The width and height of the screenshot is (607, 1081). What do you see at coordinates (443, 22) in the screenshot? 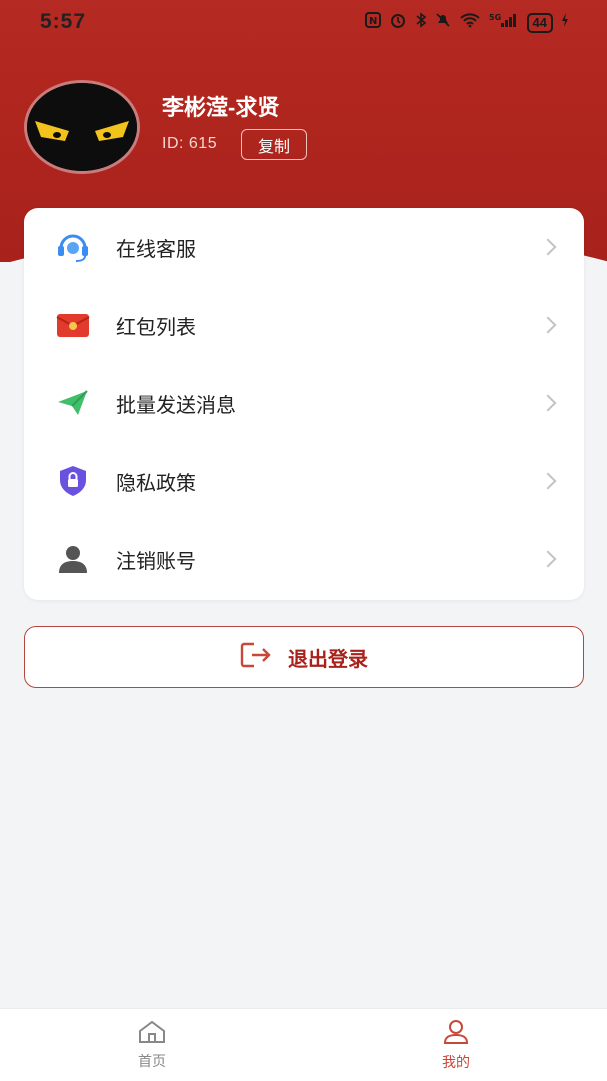
I see `mute-icon` at bounding box center [443, 22].